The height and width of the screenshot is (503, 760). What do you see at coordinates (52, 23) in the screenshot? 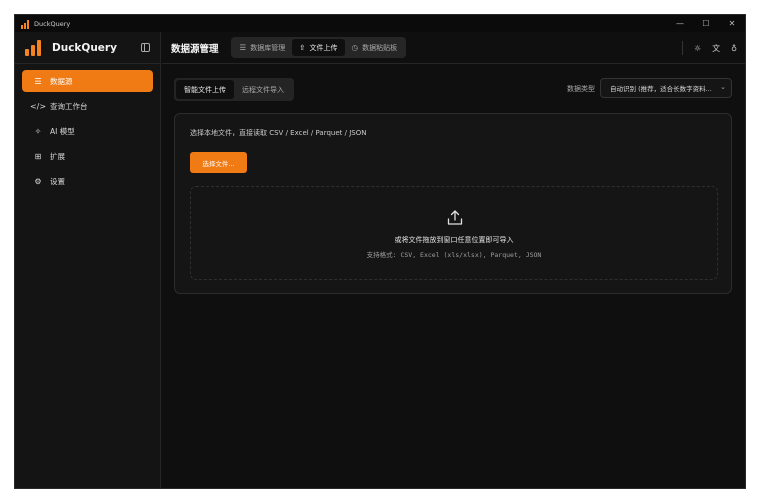
I see `window-title: DuckQuery` at bounding box center [52, 23].